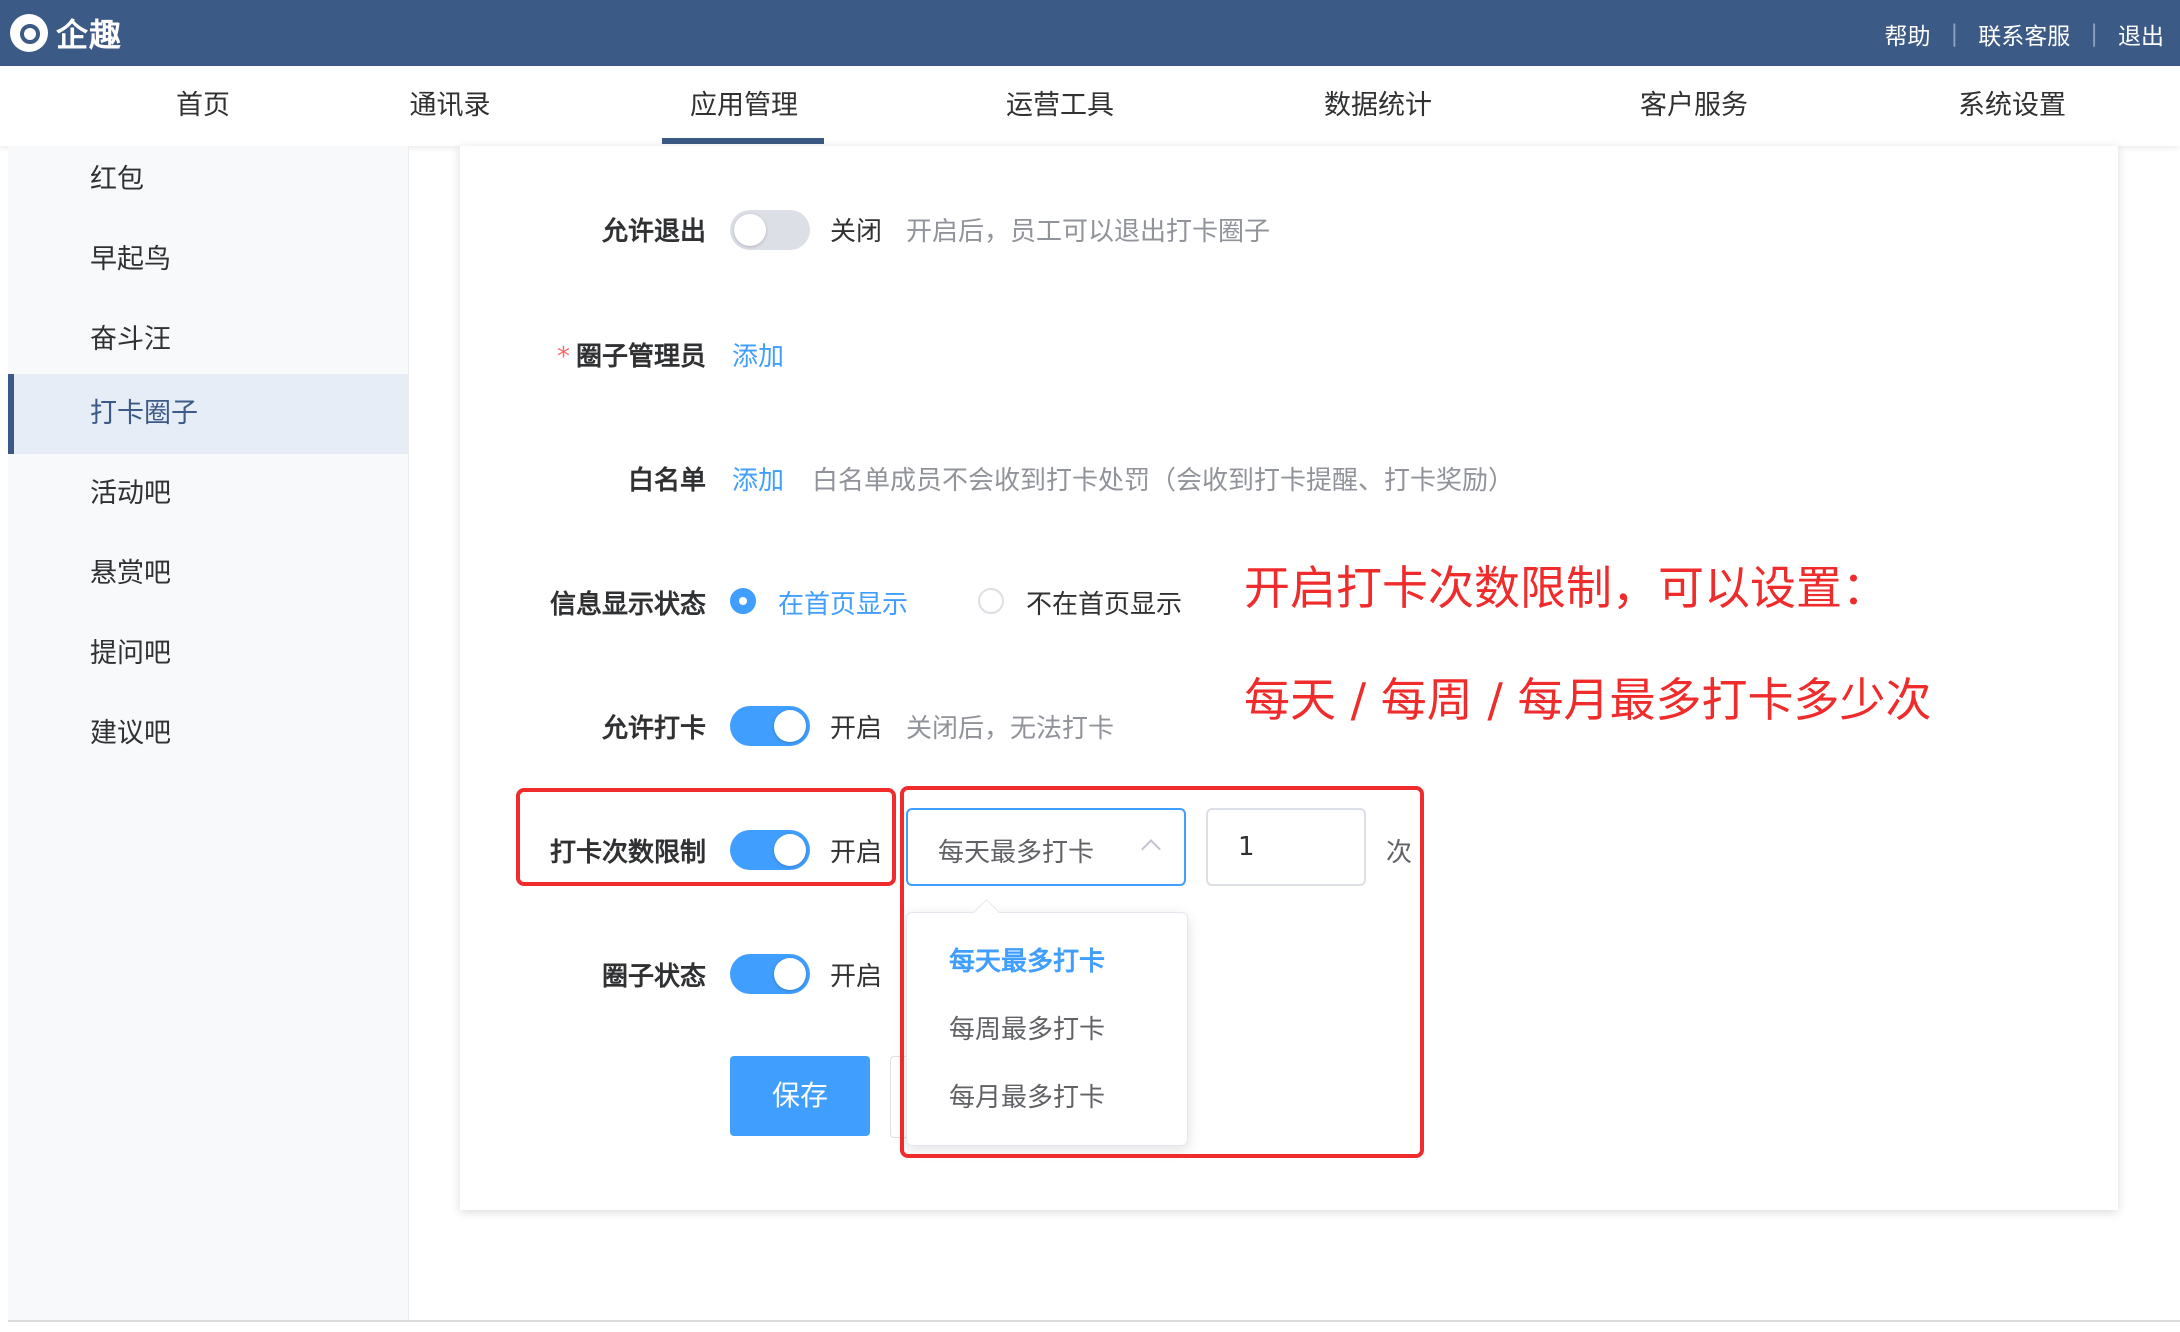 Image resolution: width=2180 pixels, height=1332 pixels. What do you see at coordinates (208, 654) in the screenshot?
I see `sidebar-item-questions: 提问吧` at bounding box center [208, 654].